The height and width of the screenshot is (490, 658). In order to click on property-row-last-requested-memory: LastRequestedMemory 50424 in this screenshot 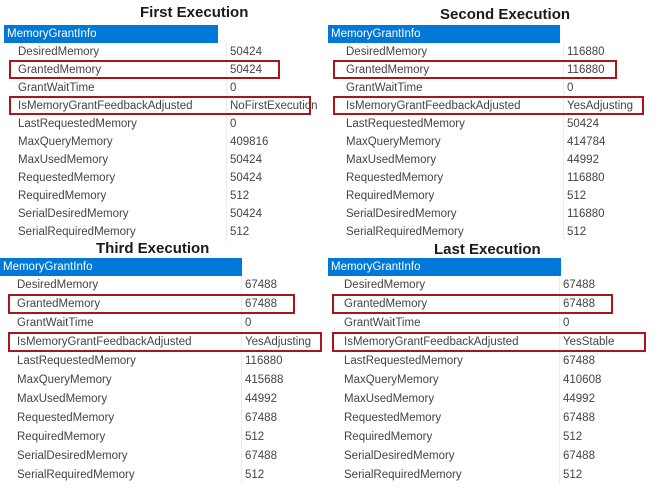, I will do `click(488, 124)`.